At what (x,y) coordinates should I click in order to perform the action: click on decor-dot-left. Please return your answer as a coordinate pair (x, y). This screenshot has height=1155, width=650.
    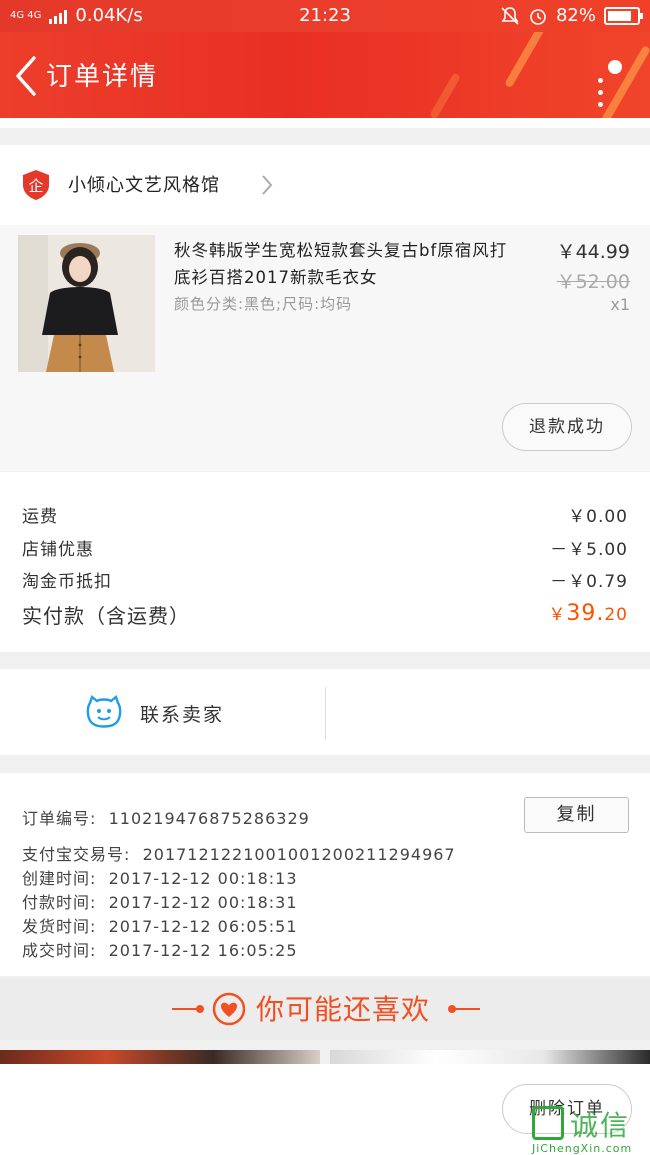
    Looking at the image, I should click on (200, 1009).